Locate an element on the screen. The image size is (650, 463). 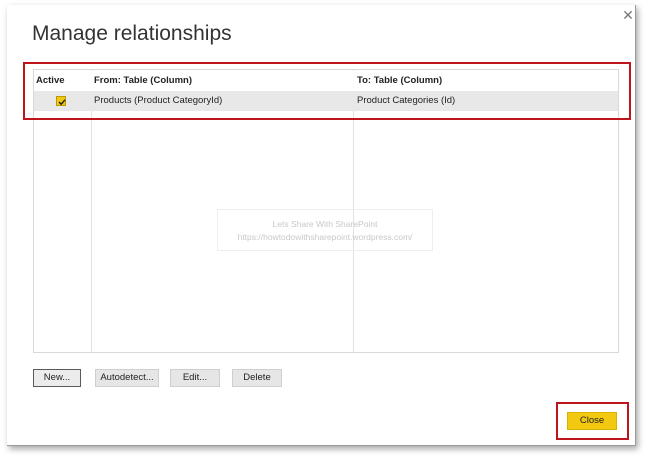
column-divider is located at coordinates (91, 211).